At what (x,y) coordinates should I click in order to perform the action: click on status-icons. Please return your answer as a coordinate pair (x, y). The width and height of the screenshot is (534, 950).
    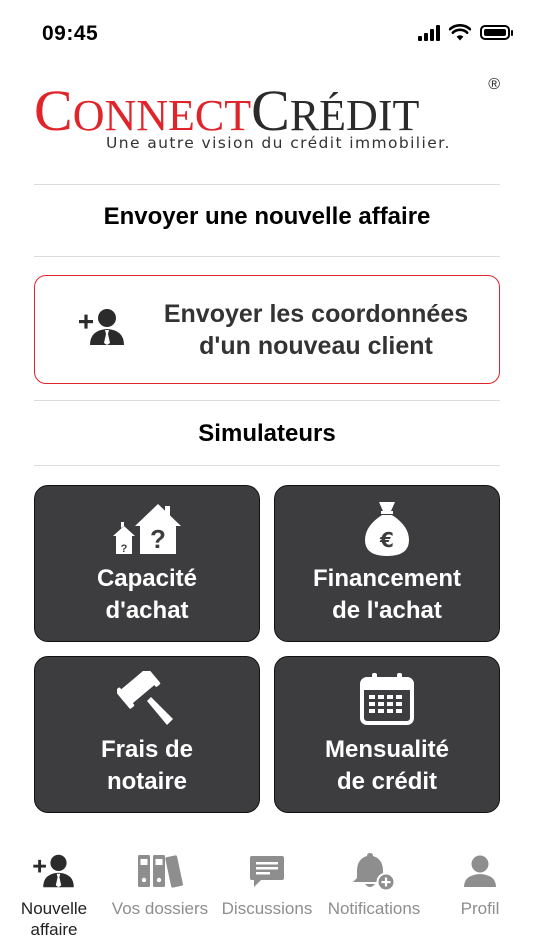
    Looking at the image, I should click on (465, 32).